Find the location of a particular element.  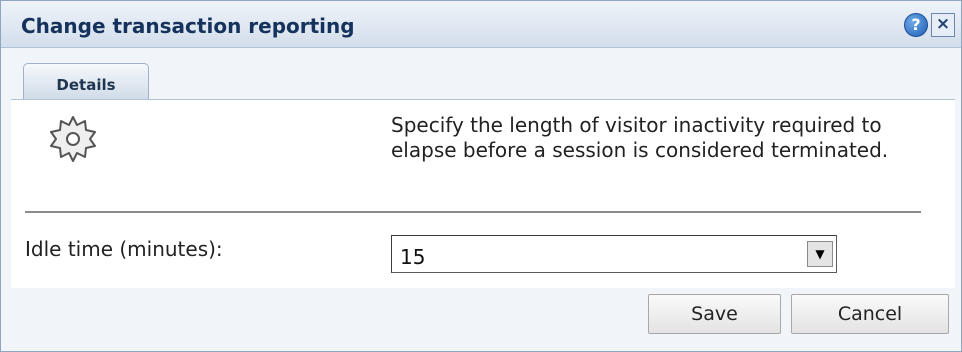

idle-time-value: 15 is located at coordinates (413, 257).